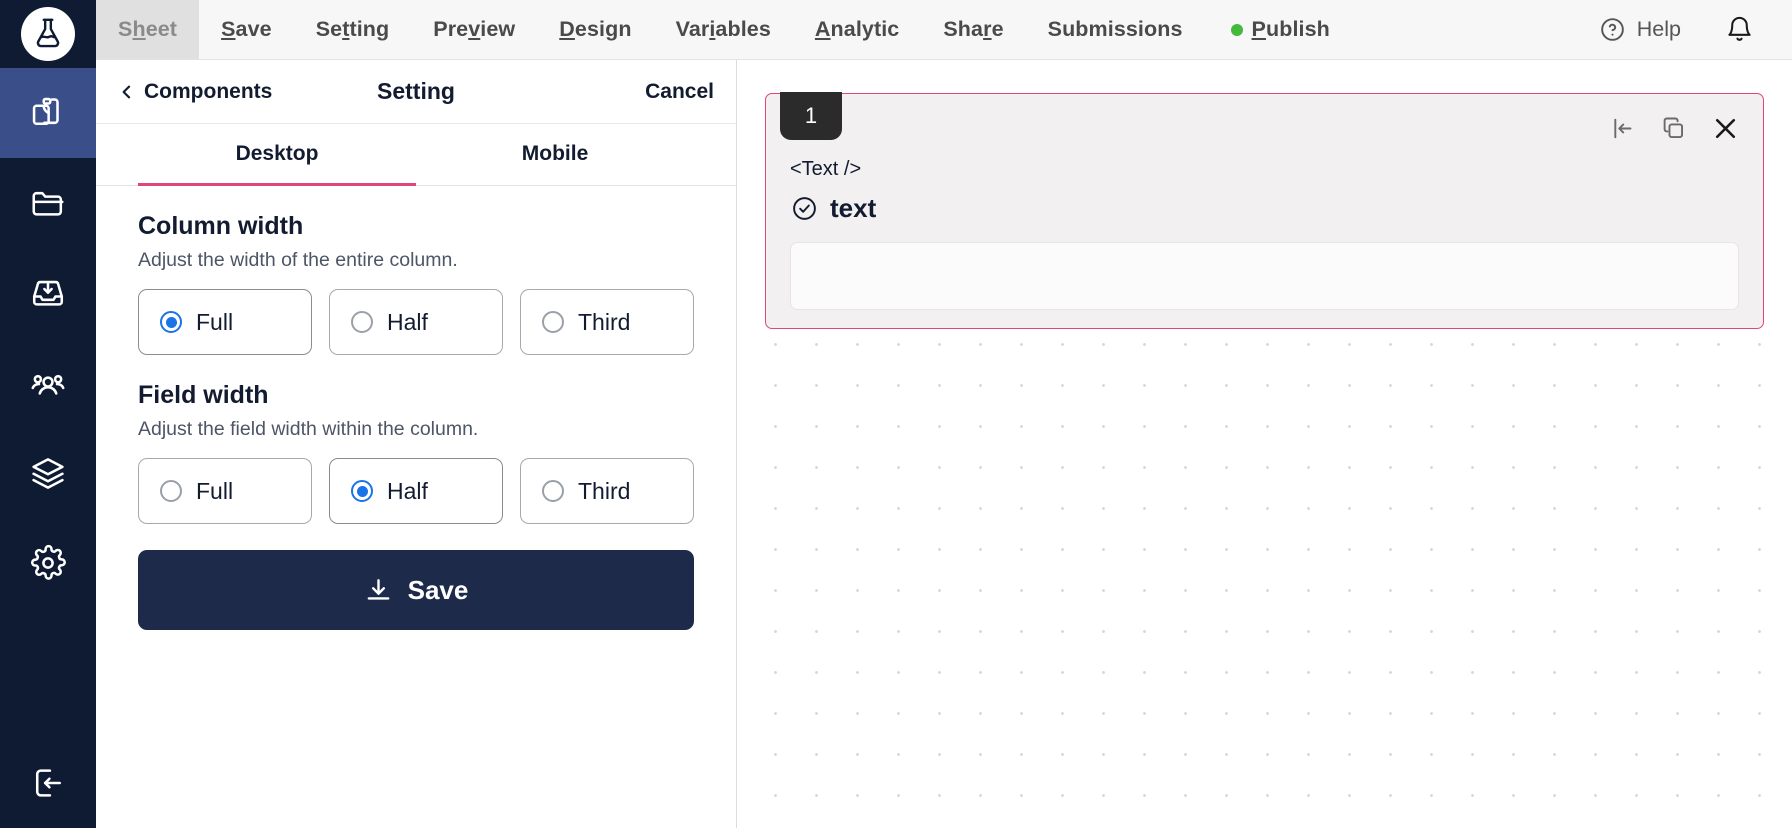 The width and height of the screenshot is (1792, 828). I want to click on layers-icon, so click(48, 473).